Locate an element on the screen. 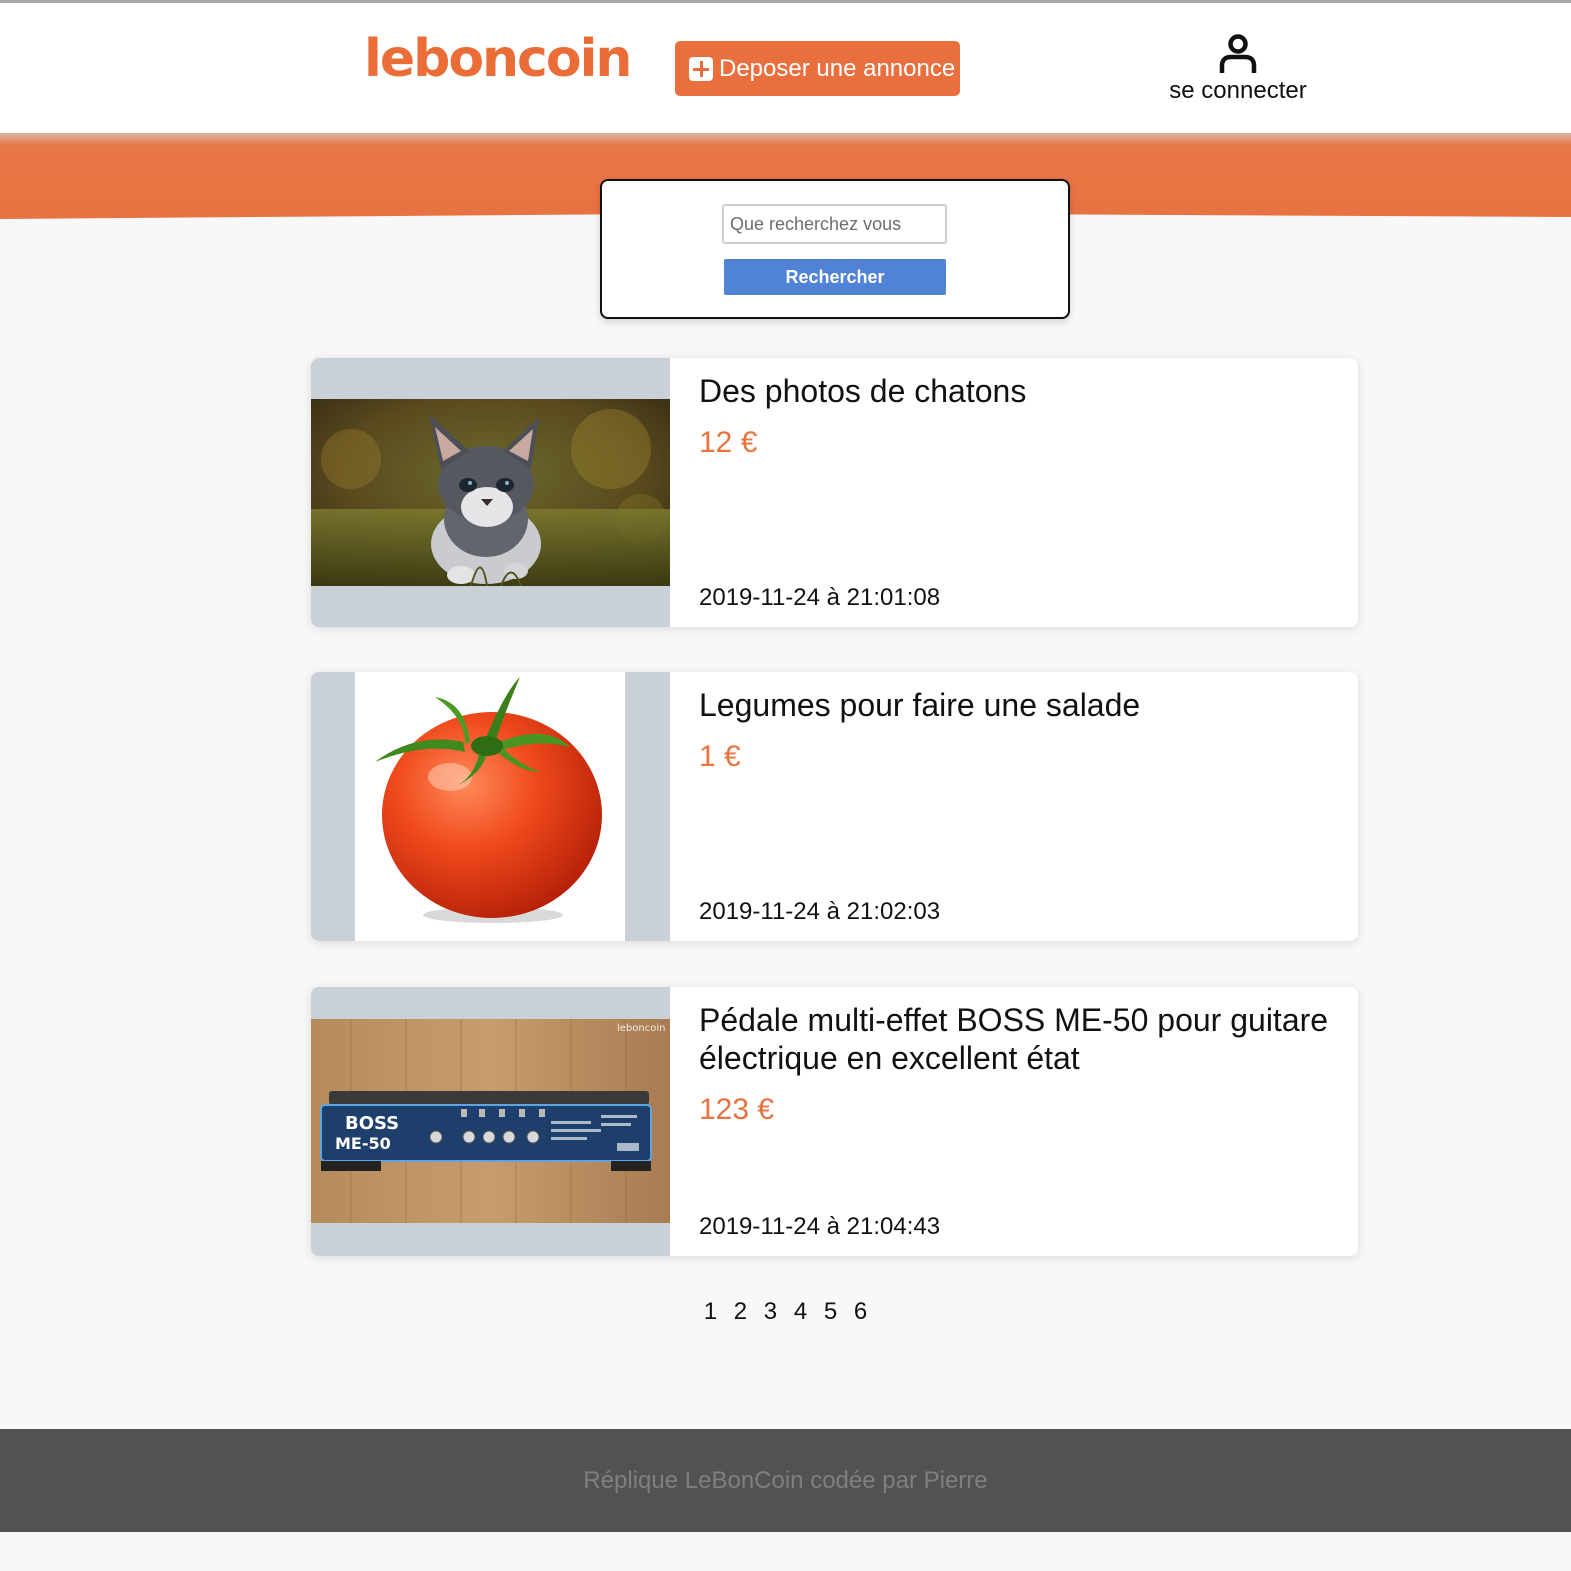 The height and width of the screenshot is (1571, 1571). pagination: 1 2 3 4 5 6 is located at coordinates (785, 1312).